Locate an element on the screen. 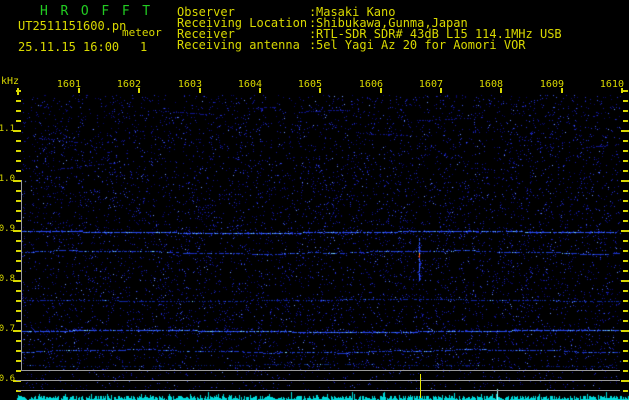 This screenshot has height=400, width=629. freq-label: 1.1 is located at coordinates (7, 129).